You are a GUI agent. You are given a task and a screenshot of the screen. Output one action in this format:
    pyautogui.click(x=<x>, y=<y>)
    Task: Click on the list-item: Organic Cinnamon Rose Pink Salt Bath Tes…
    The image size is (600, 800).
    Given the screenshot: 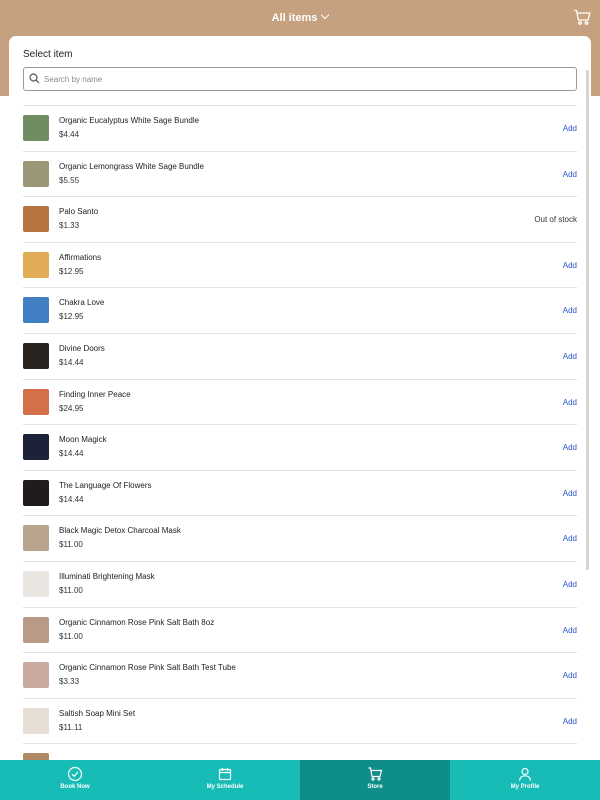 What is the action you would take?
    pyautogui.click(x=300, y=675)
    